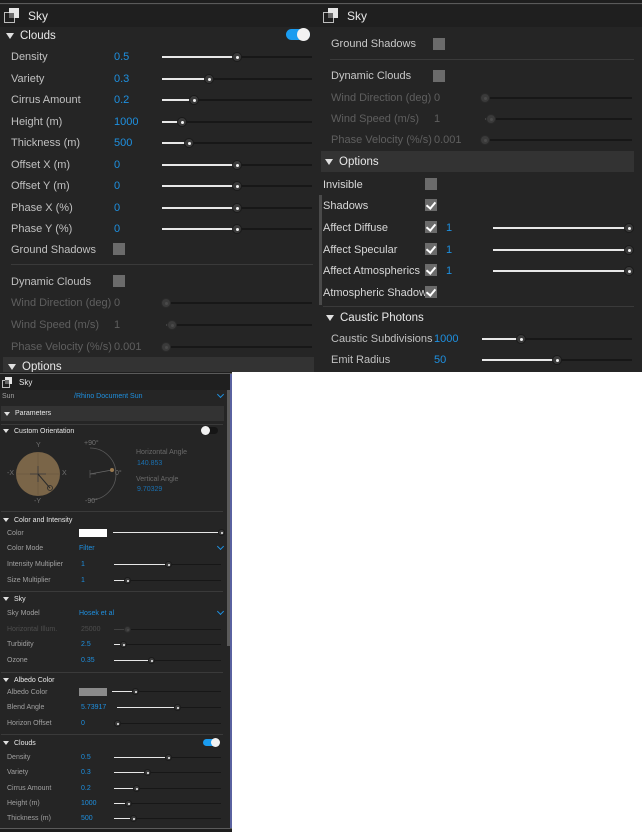 The image size is (642, 832). I want to click on ozone-value: 0.35, so click(88, 660).